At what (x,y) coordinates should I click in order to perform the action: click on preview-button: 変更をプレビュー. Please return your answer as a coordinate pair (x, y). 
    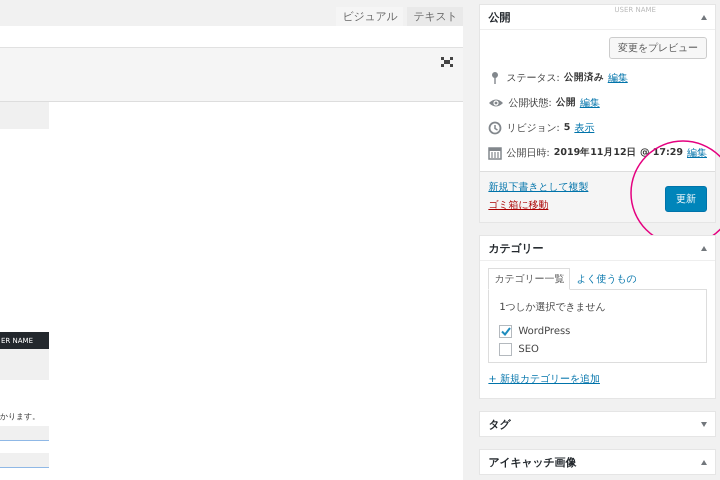
    Looking at the image, I should click on (658, 48).